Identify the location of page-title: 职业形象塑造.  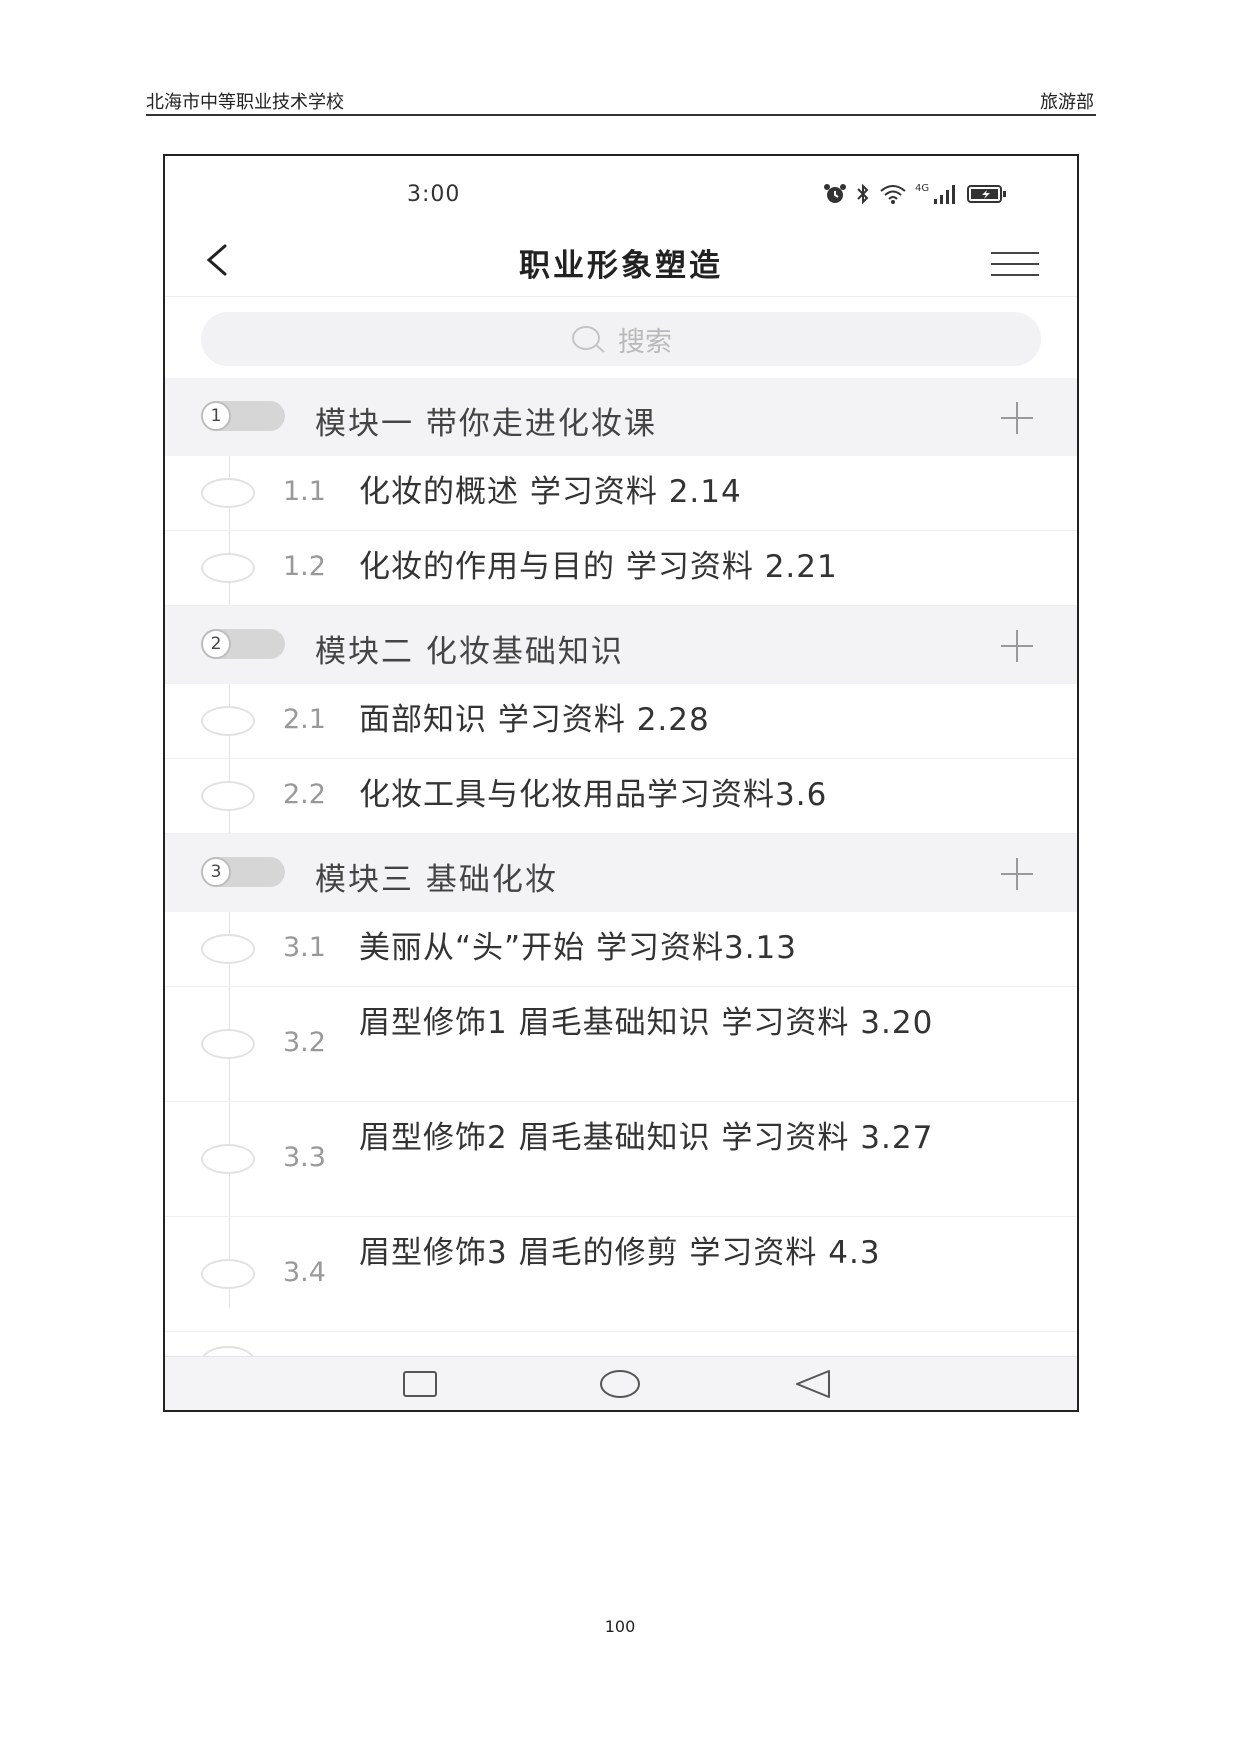
(621, 266).